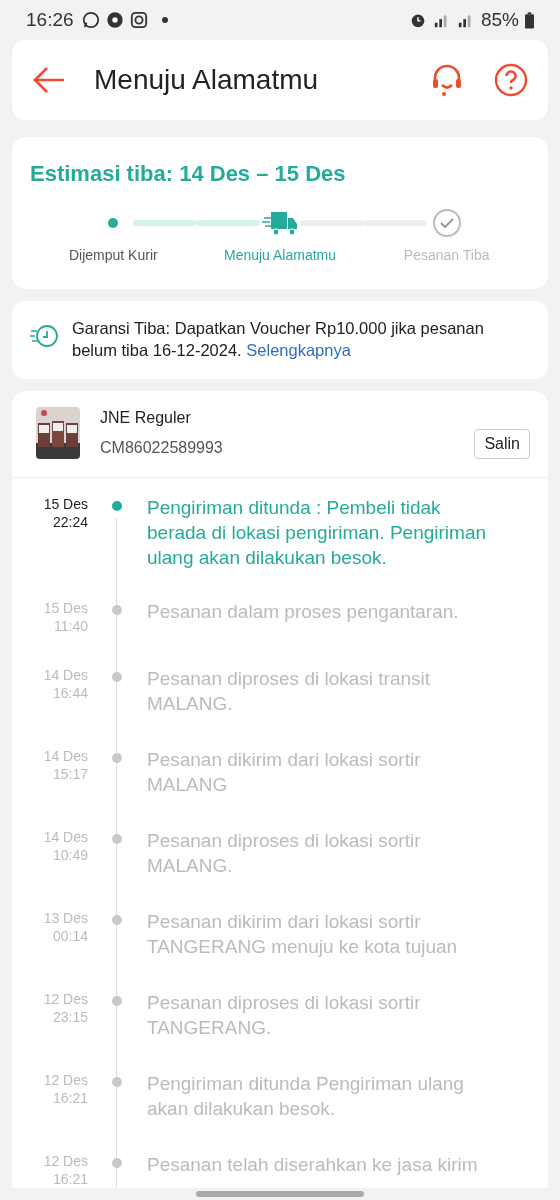  Describe the element at coordinates (207, 80) in the screenshot. I see `page-title: Menuju Alamatmu` at that location.